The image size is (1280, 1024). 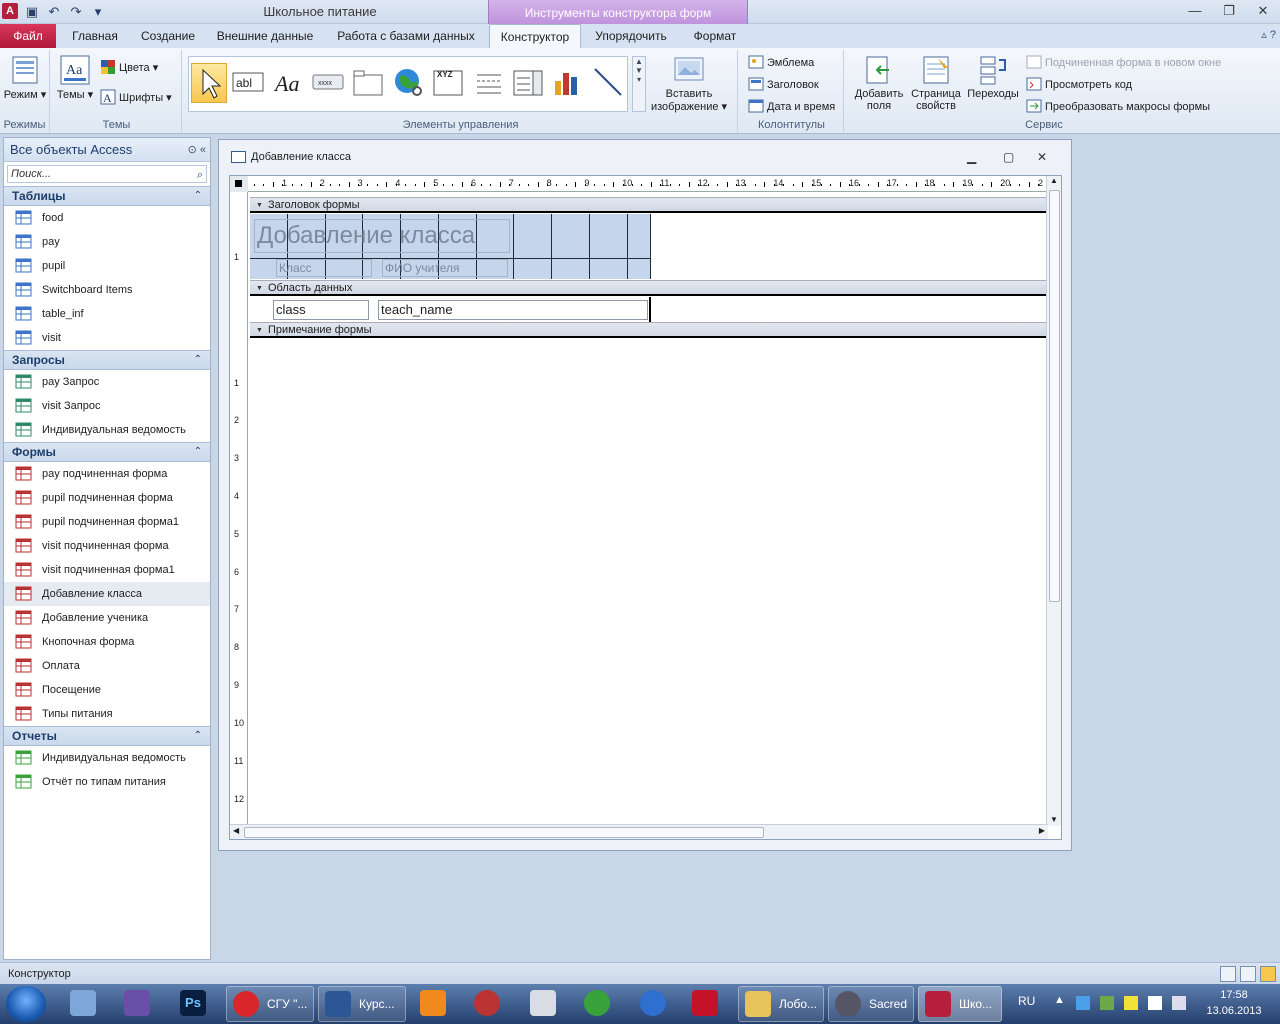 What do you see at coordinates (369, 83) in the screenshot?
I see `tab-control-tool` at bounding box center [369, 83].